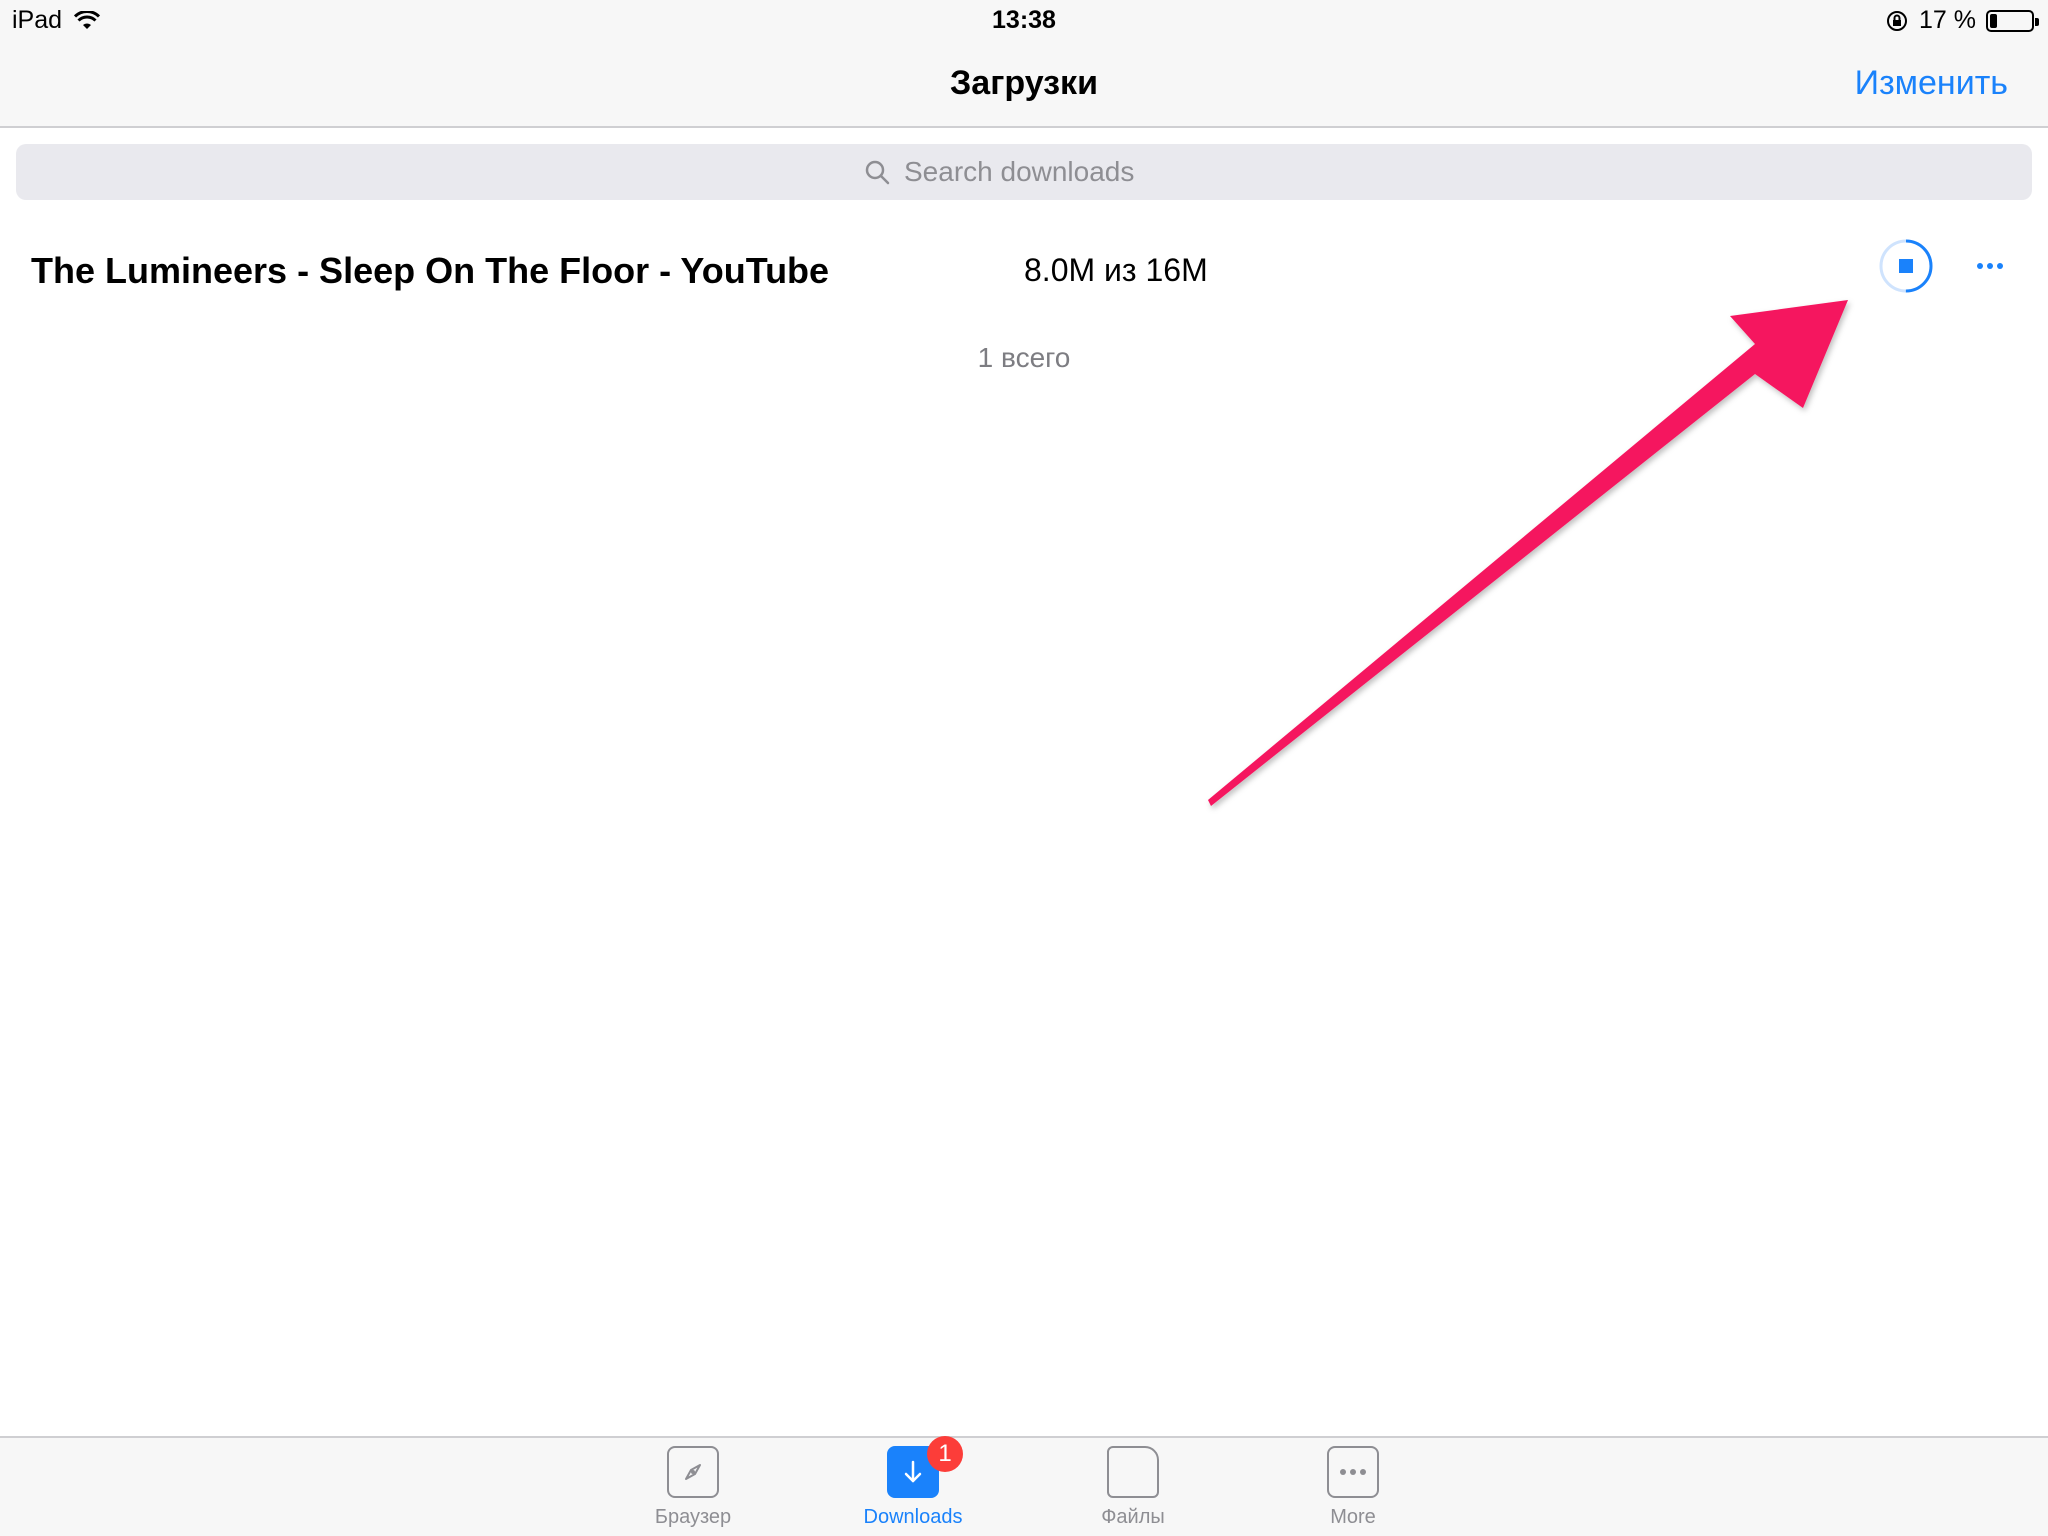  I want to click on annotation-arrow-icon, so click(1528, 553).